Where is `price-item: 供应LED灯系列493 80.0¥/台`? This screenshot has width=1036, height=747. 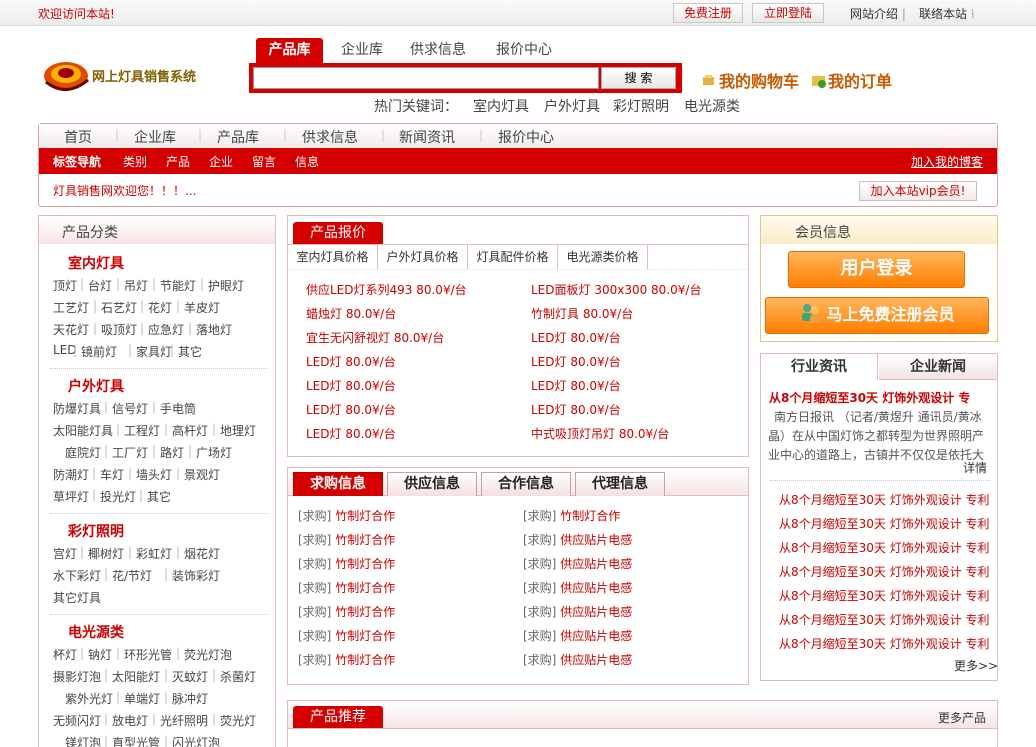 price-item: 供应LED灯系列493 80.0¥/台 is located at coordinates (386, 289).